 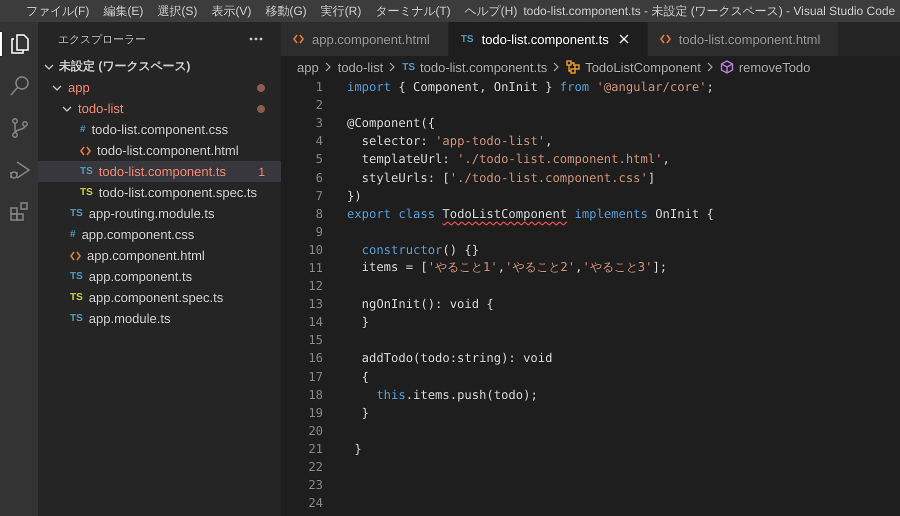 I want to click on line-number: 20, so click(x=315, y=431).